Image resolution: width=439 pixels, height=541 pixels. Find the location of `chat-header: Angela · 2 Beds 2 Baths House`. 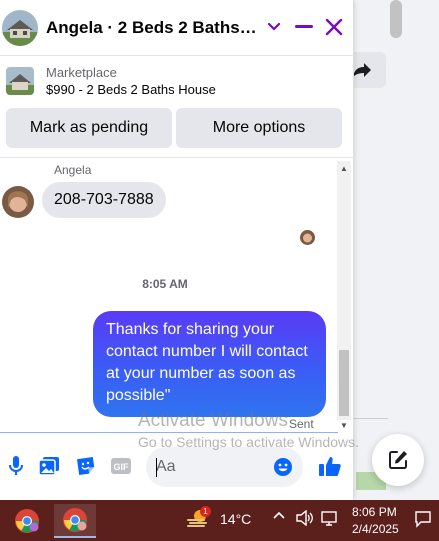

chat-header: Angela · 2 Beds 2 Baths House is located at coordinates (177, 28).